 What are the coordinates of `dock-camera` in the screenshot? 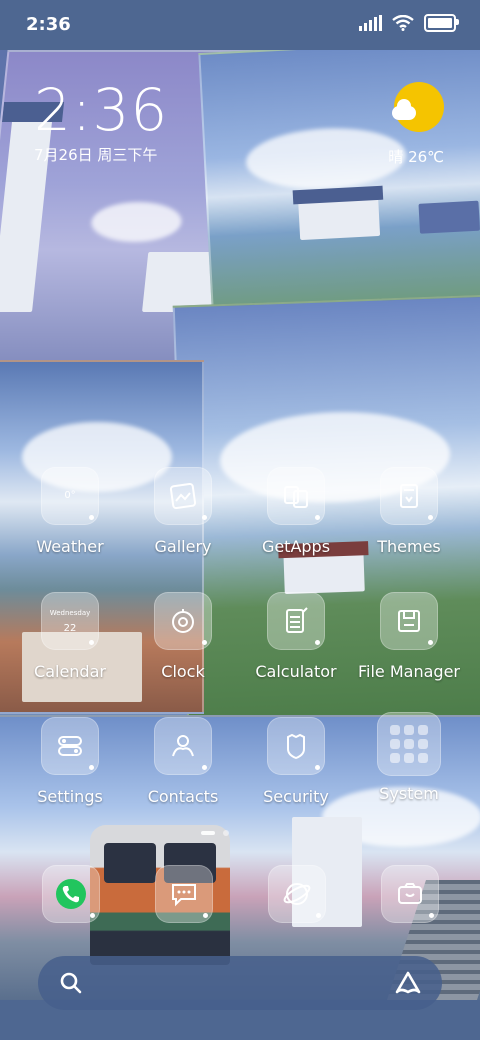 It's located at (410, 894).